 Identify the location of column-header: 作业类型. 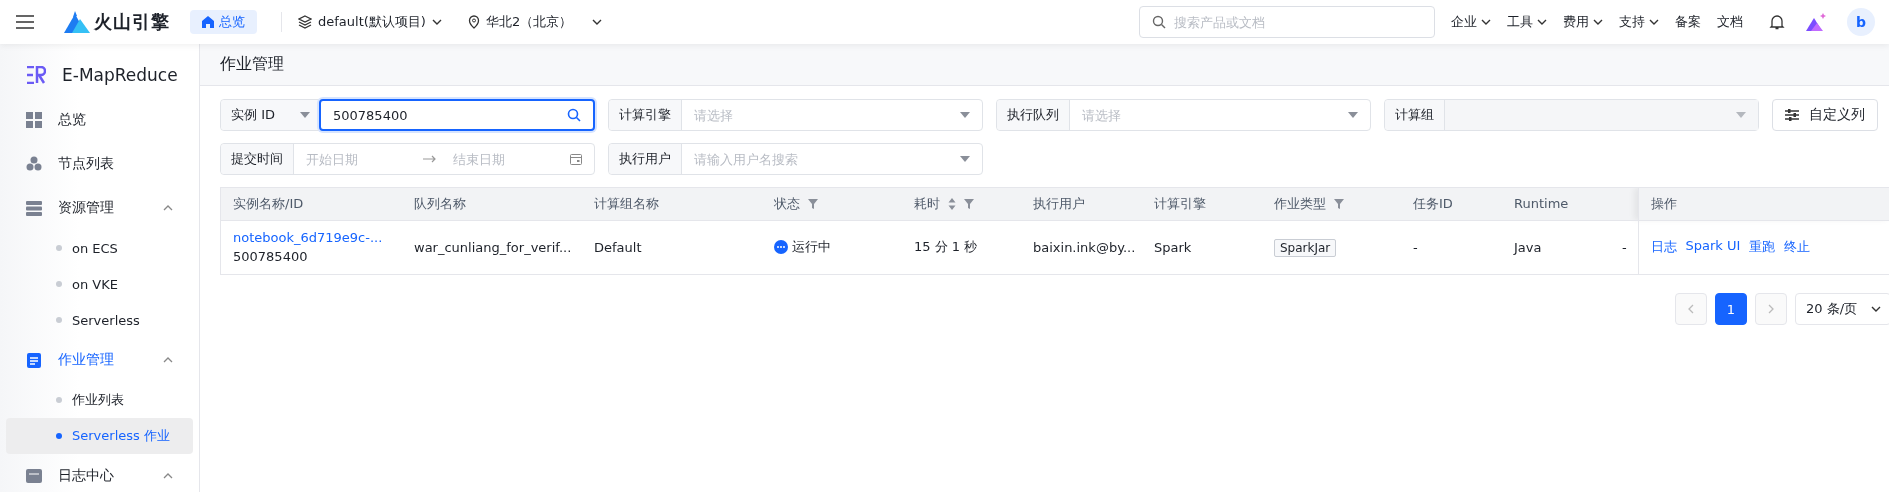
(1300, 203).